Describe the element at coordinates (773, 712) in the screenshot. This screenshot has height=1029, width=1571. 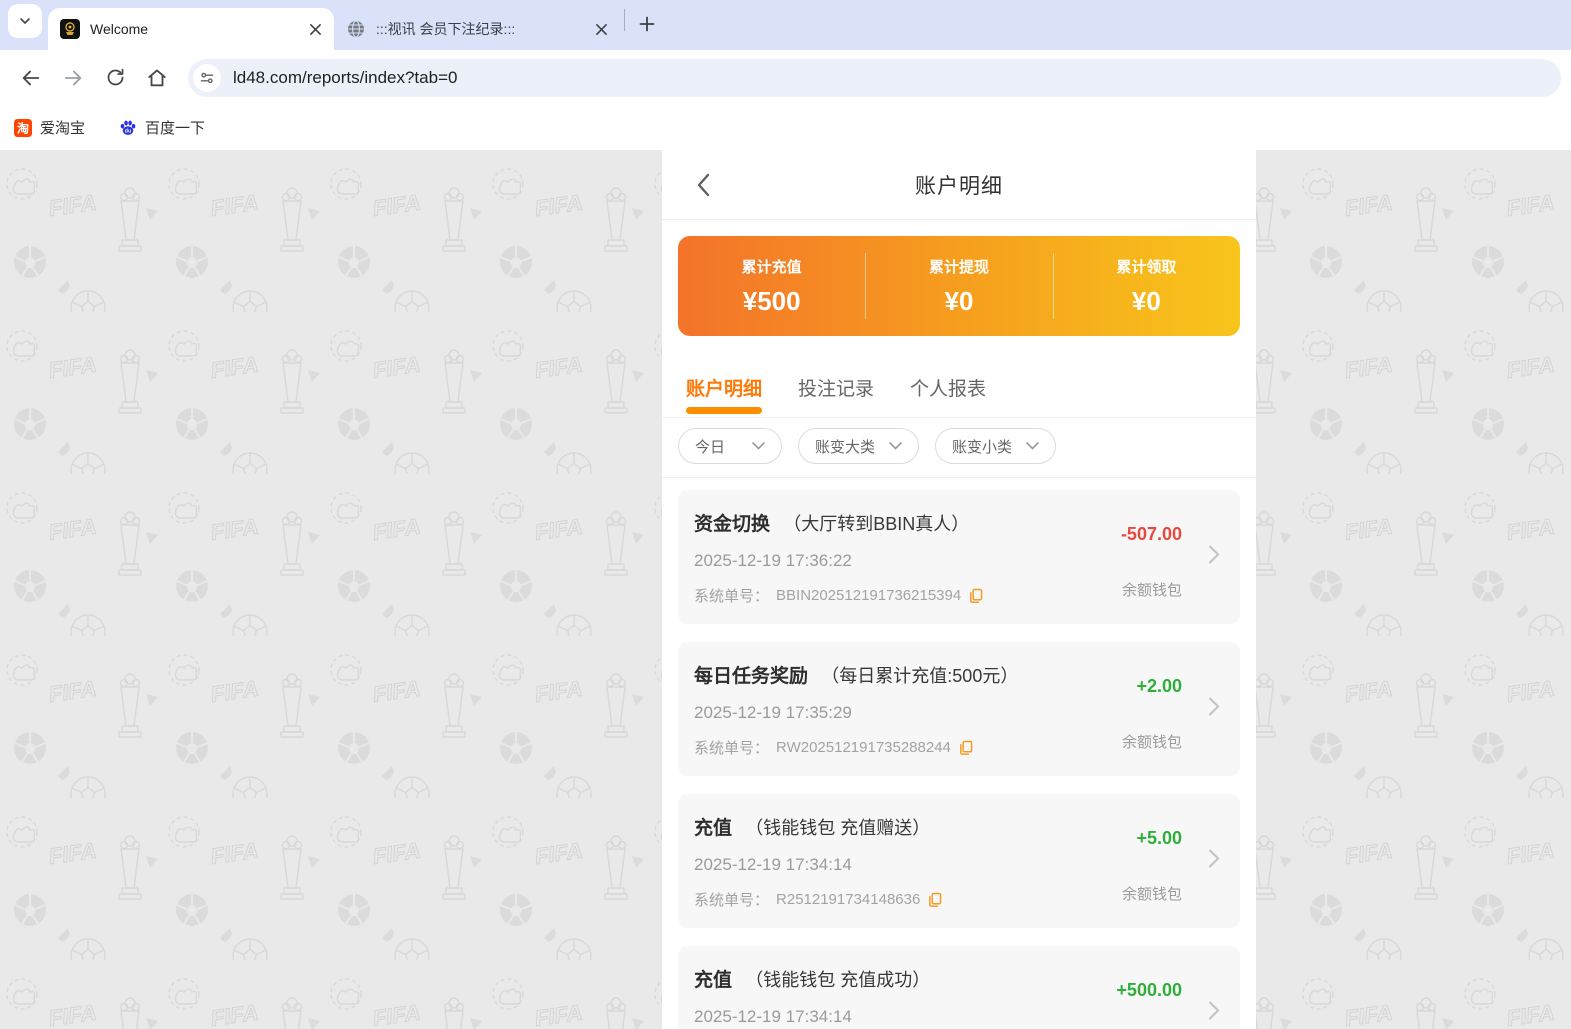
I see `transaction-datetime: 2025-12-19 17:35:29` at that location.